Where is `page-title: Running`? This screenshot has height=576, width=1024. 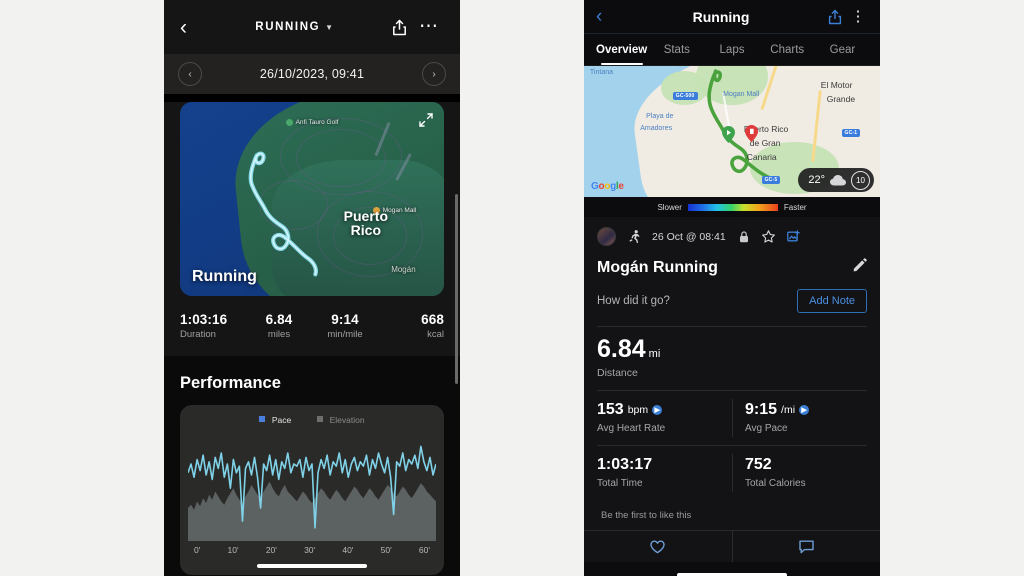 page-title: Running is located at coordinates (721, 16).